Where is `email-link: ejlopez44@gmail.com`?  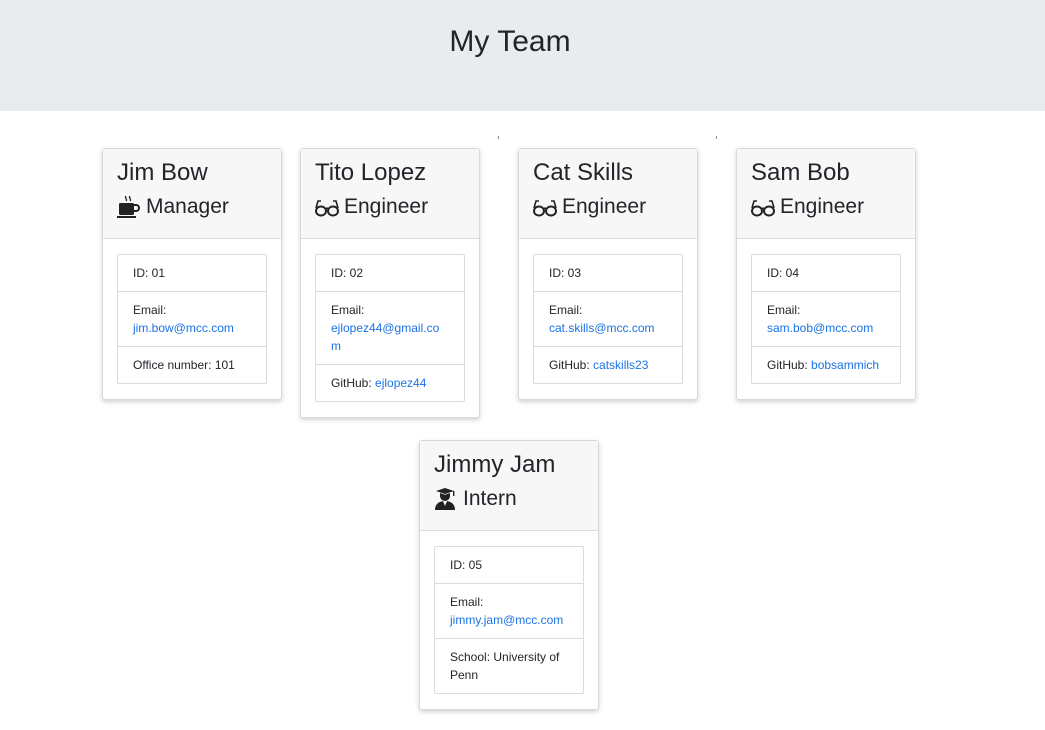 email-link: ejlopez44@gmail.com is located at coordinates (385, 337).